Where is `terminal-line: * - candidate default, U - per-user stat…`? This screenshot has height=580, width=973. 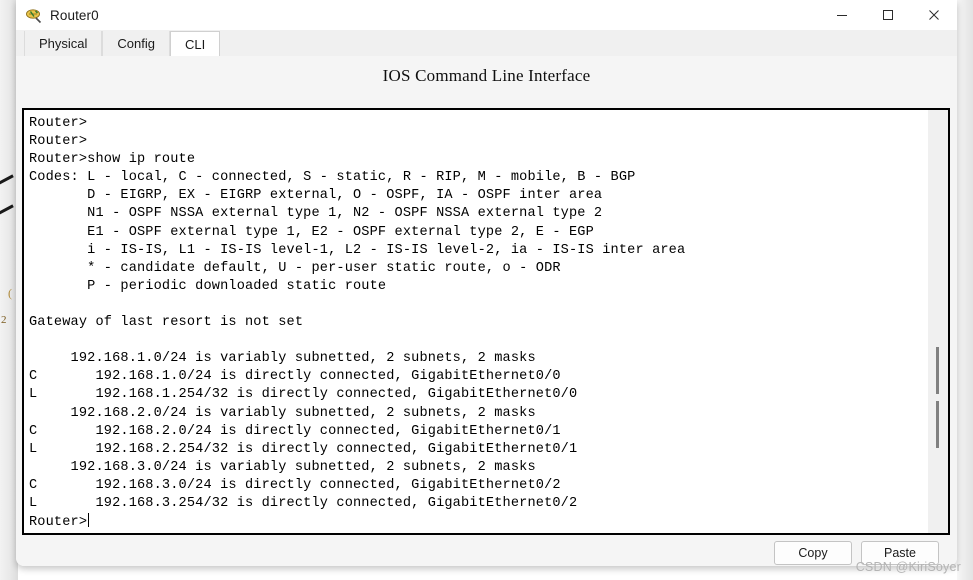
terminal-line: * - candidate default, U - per-user stat… is located at coordinates (295, 268).